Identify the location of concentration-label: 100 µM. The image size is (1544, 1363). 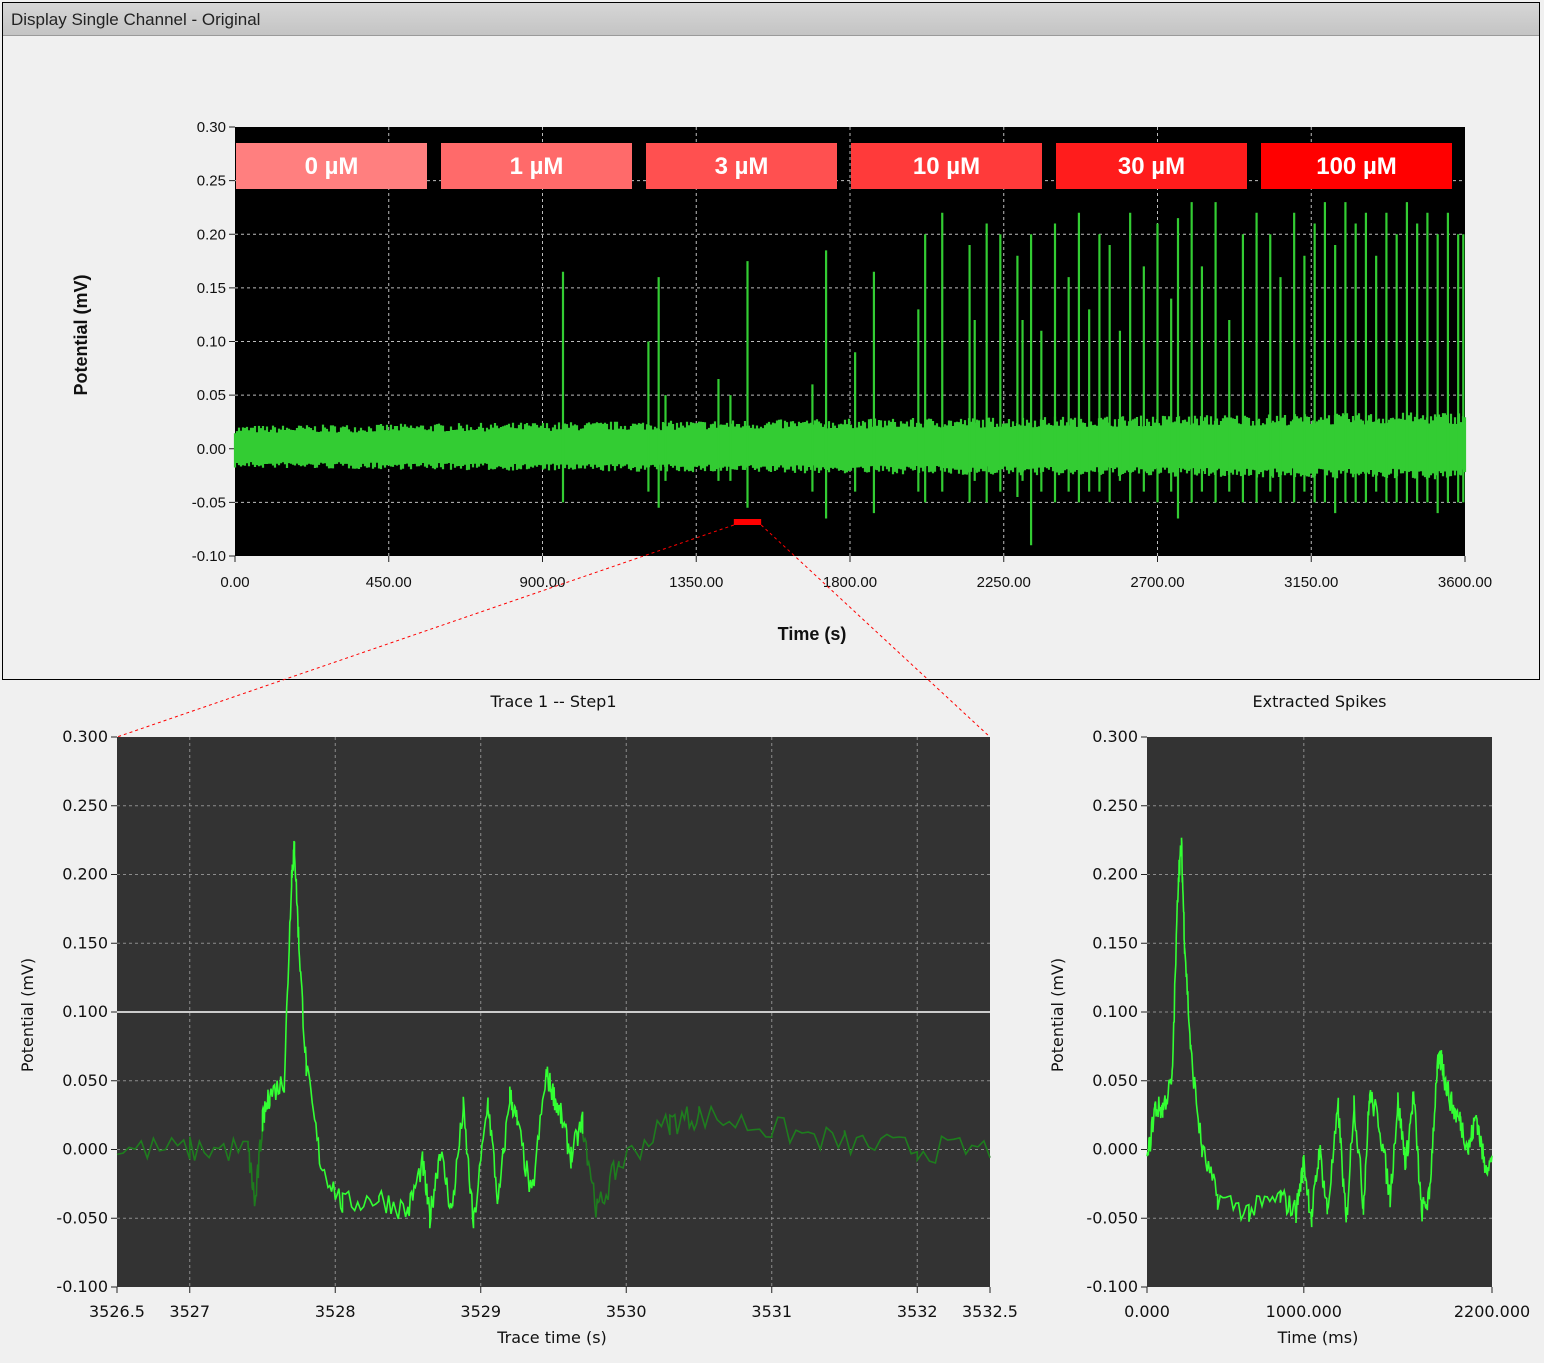
(1356, 166).